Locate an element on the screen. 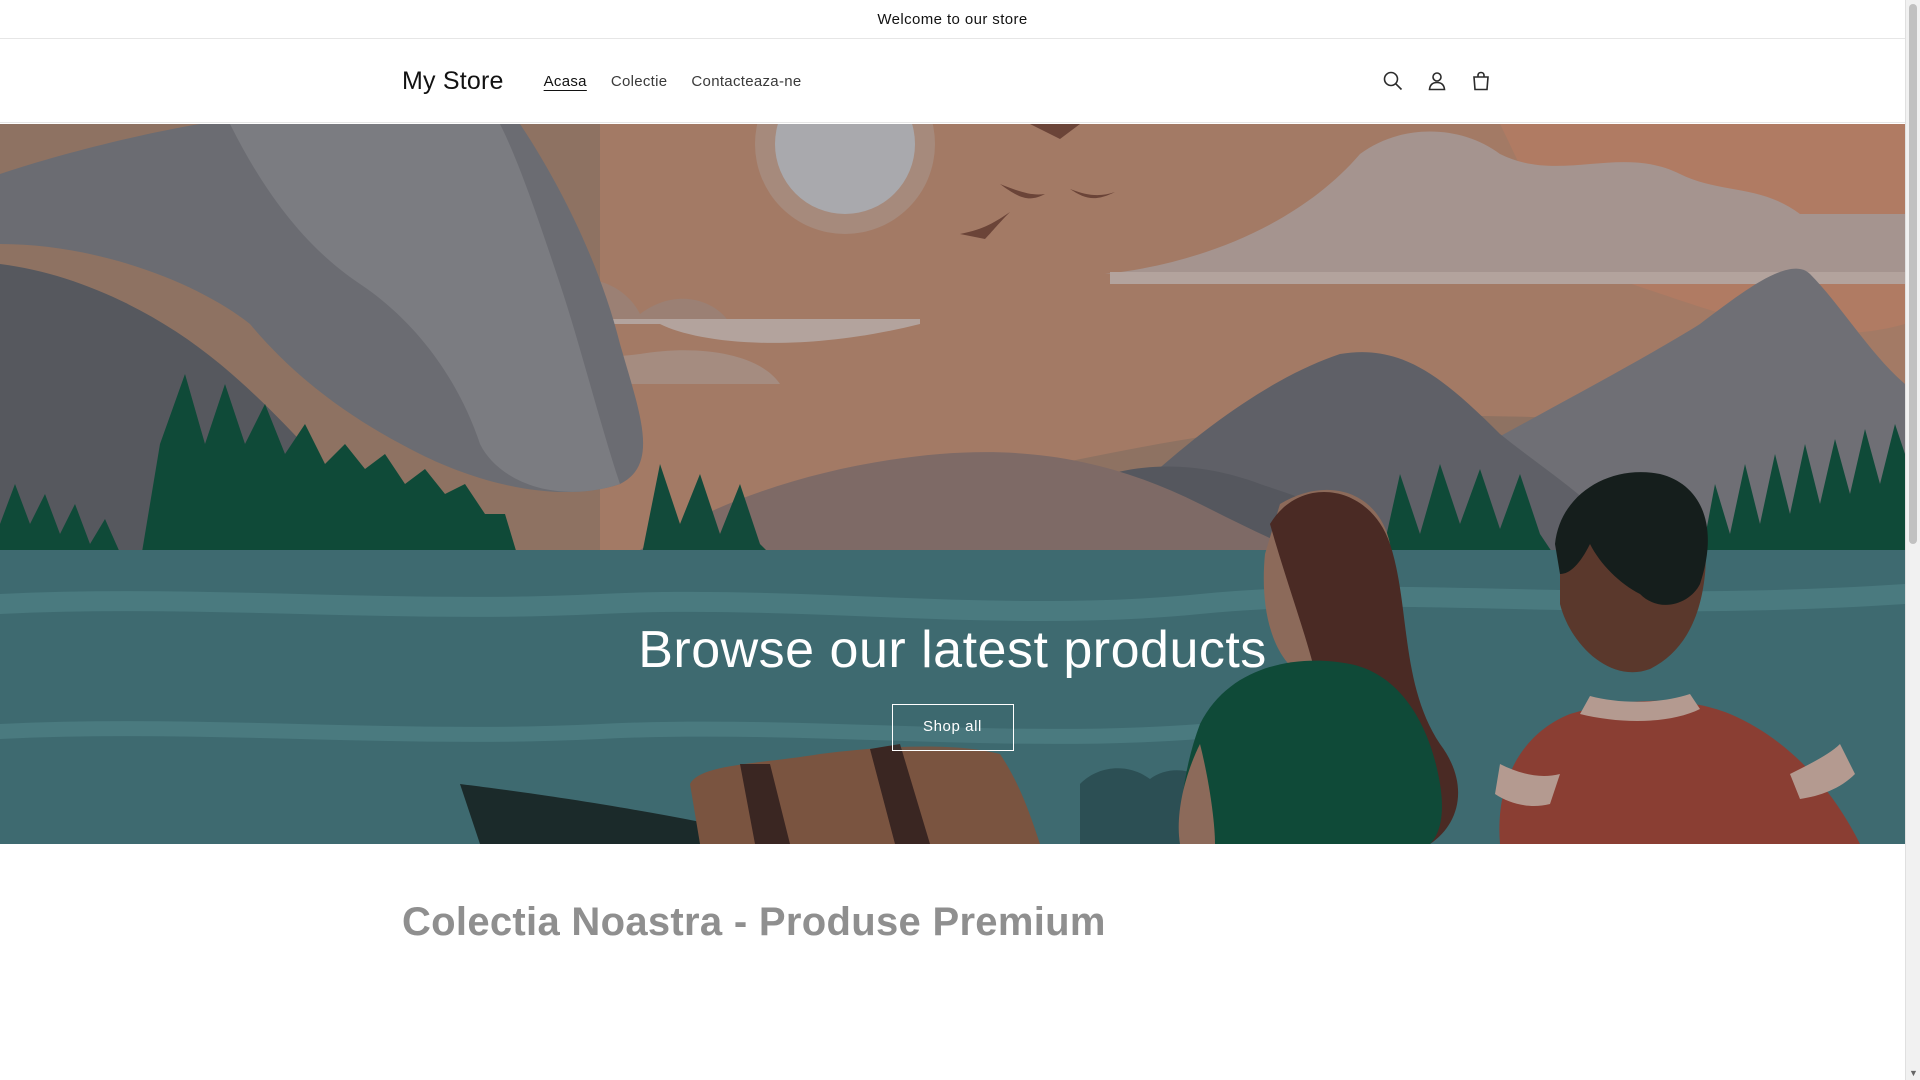  store-logo: My Store is located at coordinates (453, 81).